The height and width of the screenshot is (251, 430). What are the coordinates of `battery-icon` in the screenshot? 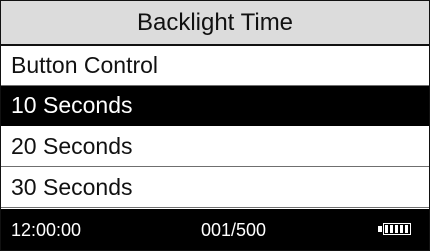 It's located at (396, 230).